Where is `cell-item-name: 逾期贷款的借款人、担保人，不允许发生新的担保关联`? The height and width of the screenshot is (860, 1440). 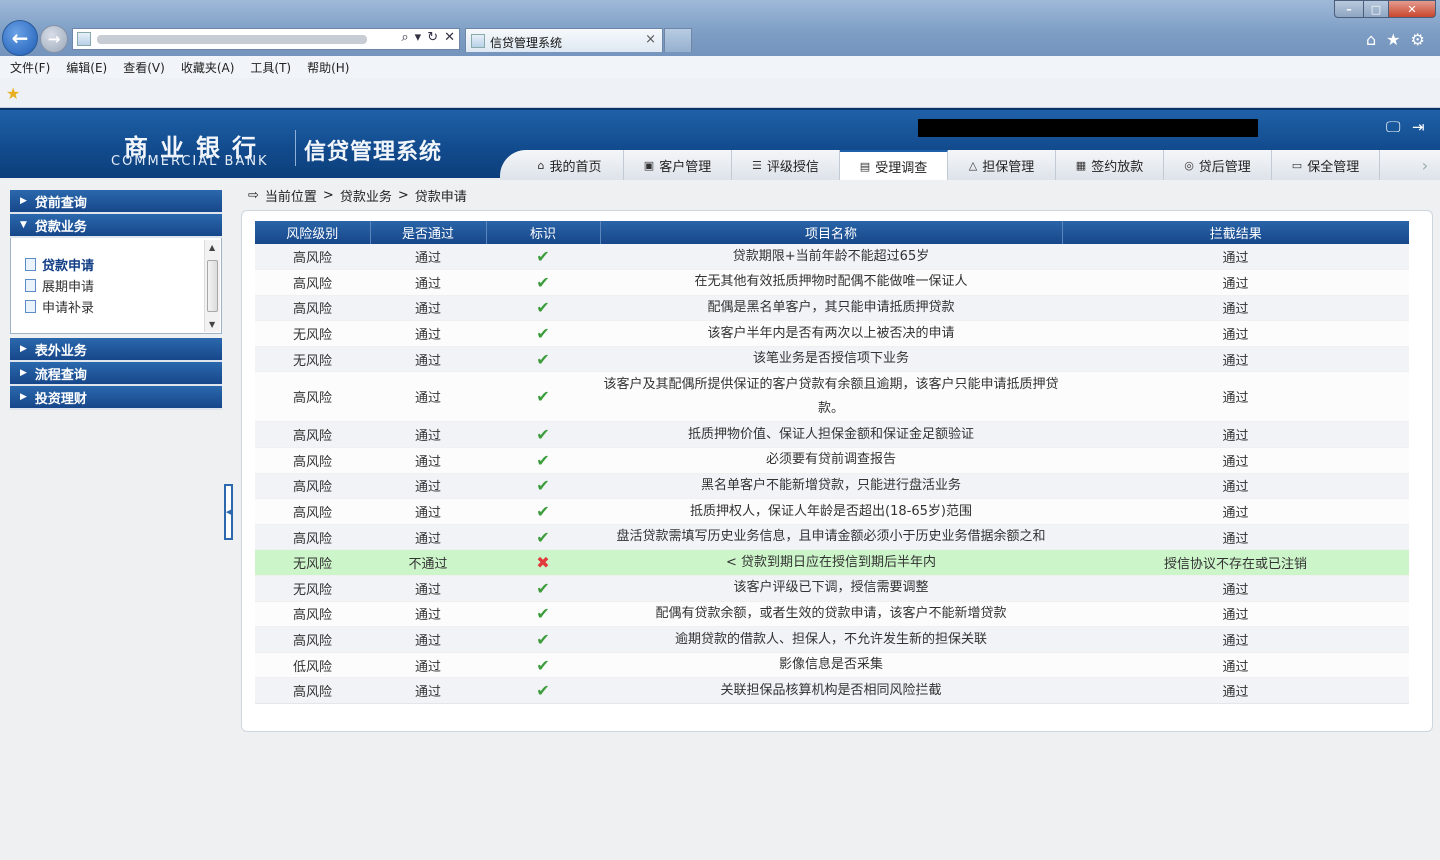 cell-item-name: 逾期贷款的借款人、担保人，不允许发生新的担保关联 is located at coordinates (831, 639).